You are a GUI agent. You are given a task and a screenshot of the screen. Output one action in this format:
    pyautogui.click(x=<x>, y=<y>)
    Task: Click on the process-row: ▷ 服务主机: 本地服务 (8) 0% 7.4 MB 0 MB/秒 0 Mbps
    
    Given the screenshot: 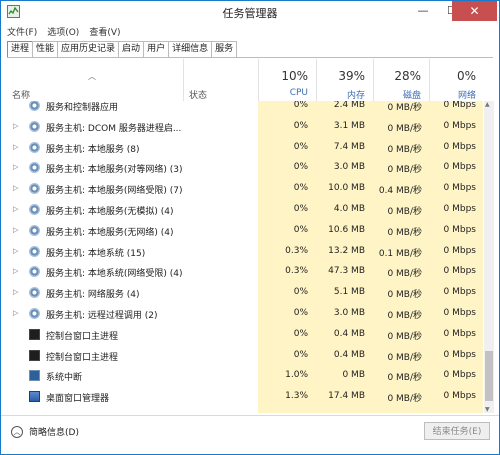 What is the action you would take?
    pyautogui.click(x=246, y=147)
    